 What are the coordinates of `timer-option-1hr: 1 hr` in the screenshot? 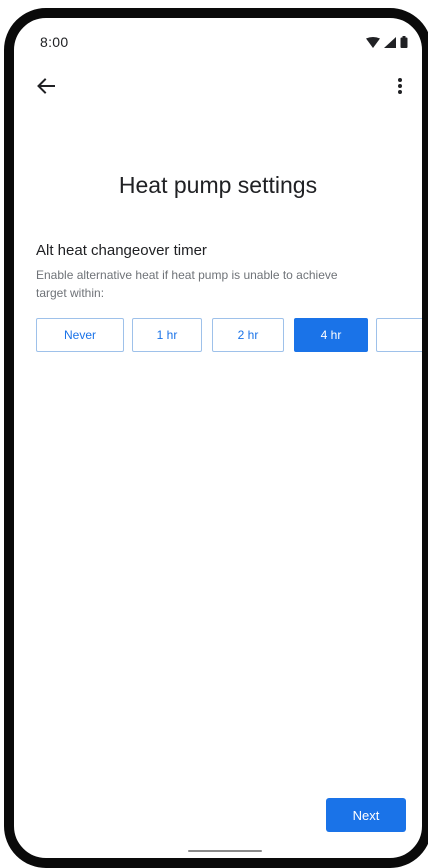 It's located at (167, 335).